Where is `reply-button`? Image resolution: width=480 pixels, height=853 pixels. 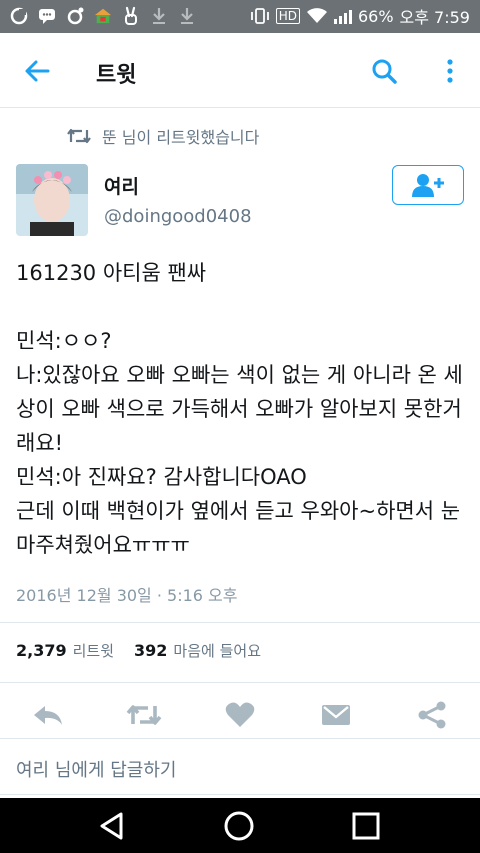 reply-button is located at coordinates (48, 715).